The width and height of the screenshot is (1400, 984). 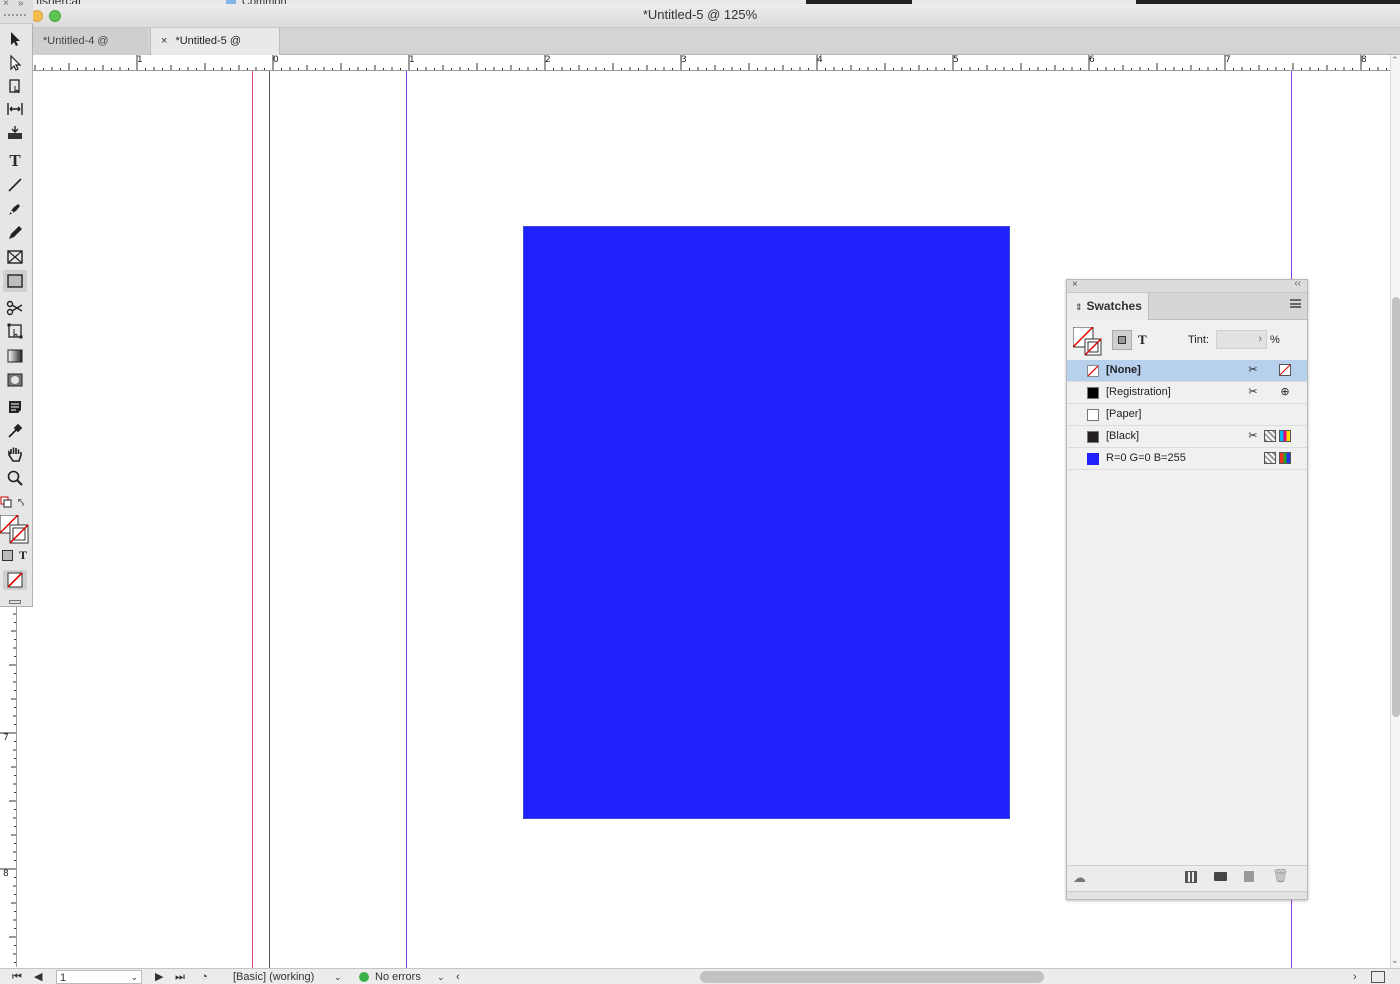 What do you see at coordinates (1093, 459) in the screenshot?
I see `blue-chip-icon` at bounding box center [1093, 459].